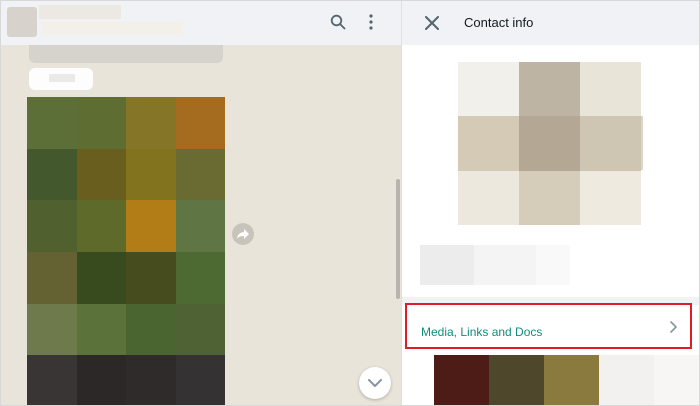 The height and width of the screenshot is (406, 700). I want to click on avatar, so click(22, 22).